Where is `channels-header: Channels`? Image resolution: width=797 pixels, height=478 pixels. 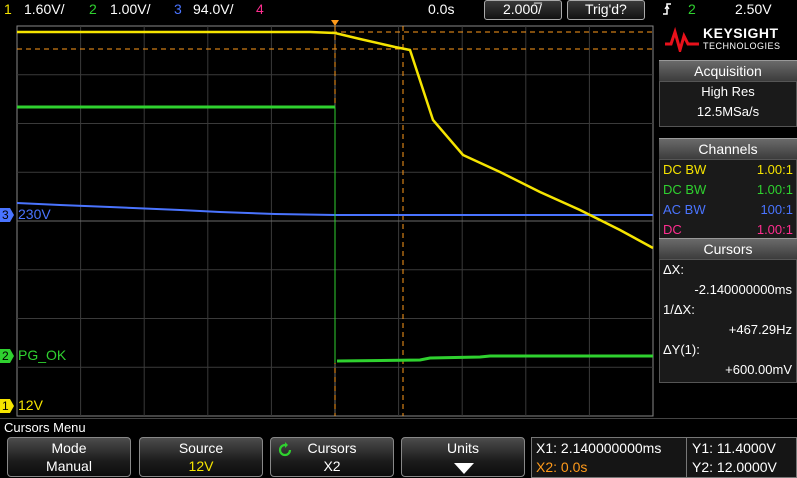 channels-header: Channels is located at coordinates (728, 148).